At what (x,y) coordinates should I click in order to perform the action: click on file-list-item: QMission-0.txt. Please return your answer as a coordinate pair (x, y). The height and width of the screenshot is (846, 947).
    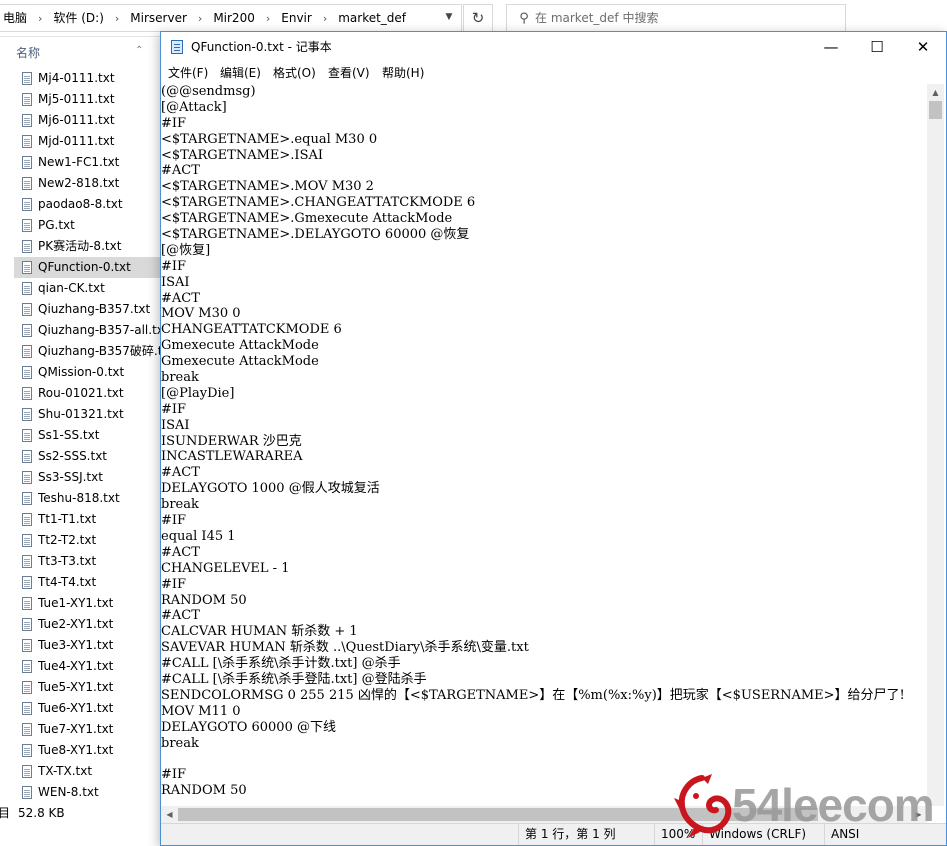
    Looking at the image, I should click on (88, 372).